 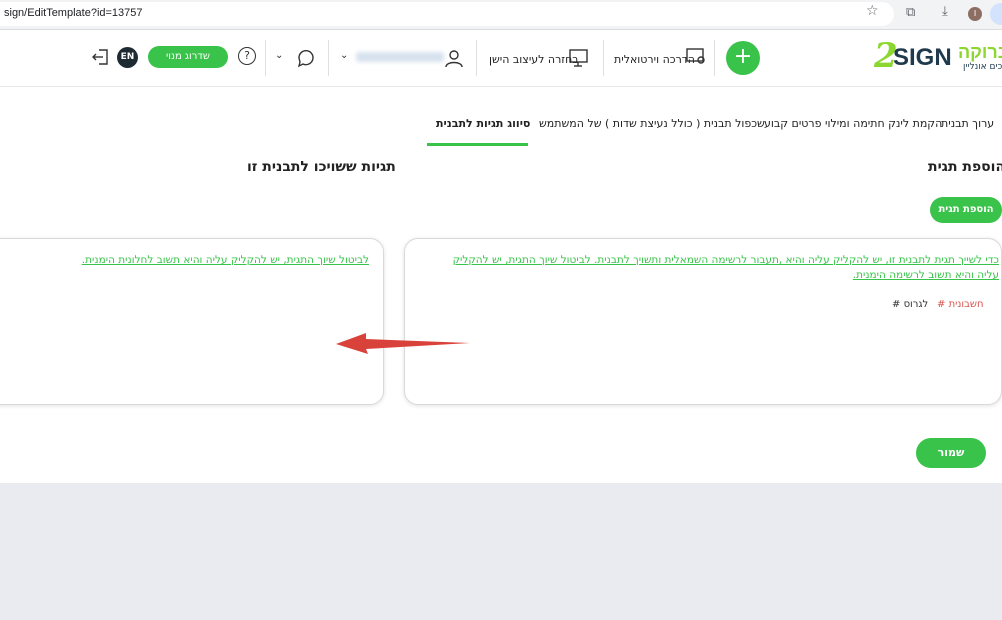 I want to click on brand-name: ברוקה, so click(x=980, y=52).